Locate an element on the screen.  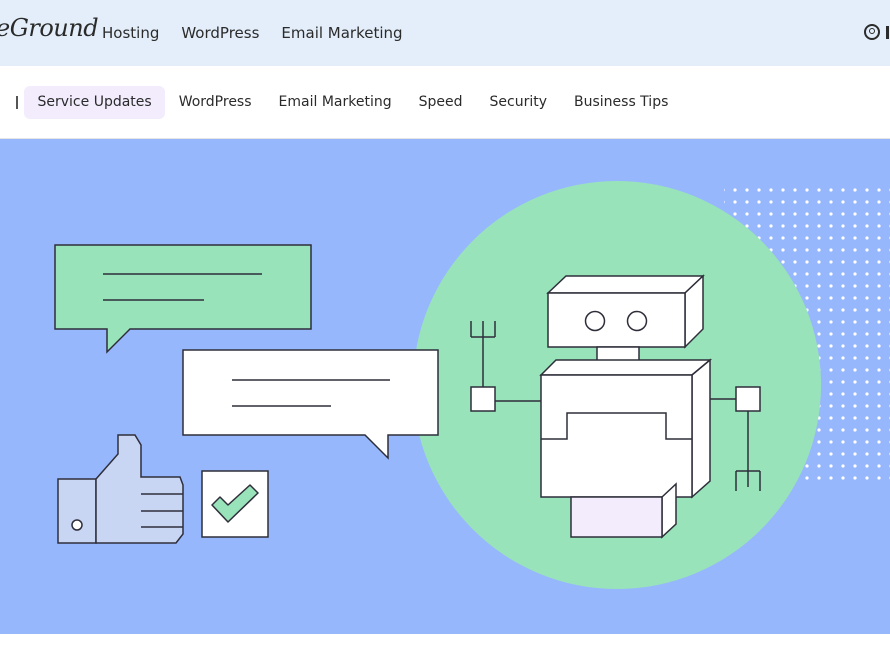
category-email-marketing: Email Marketing is located at coordinates (335, 102).